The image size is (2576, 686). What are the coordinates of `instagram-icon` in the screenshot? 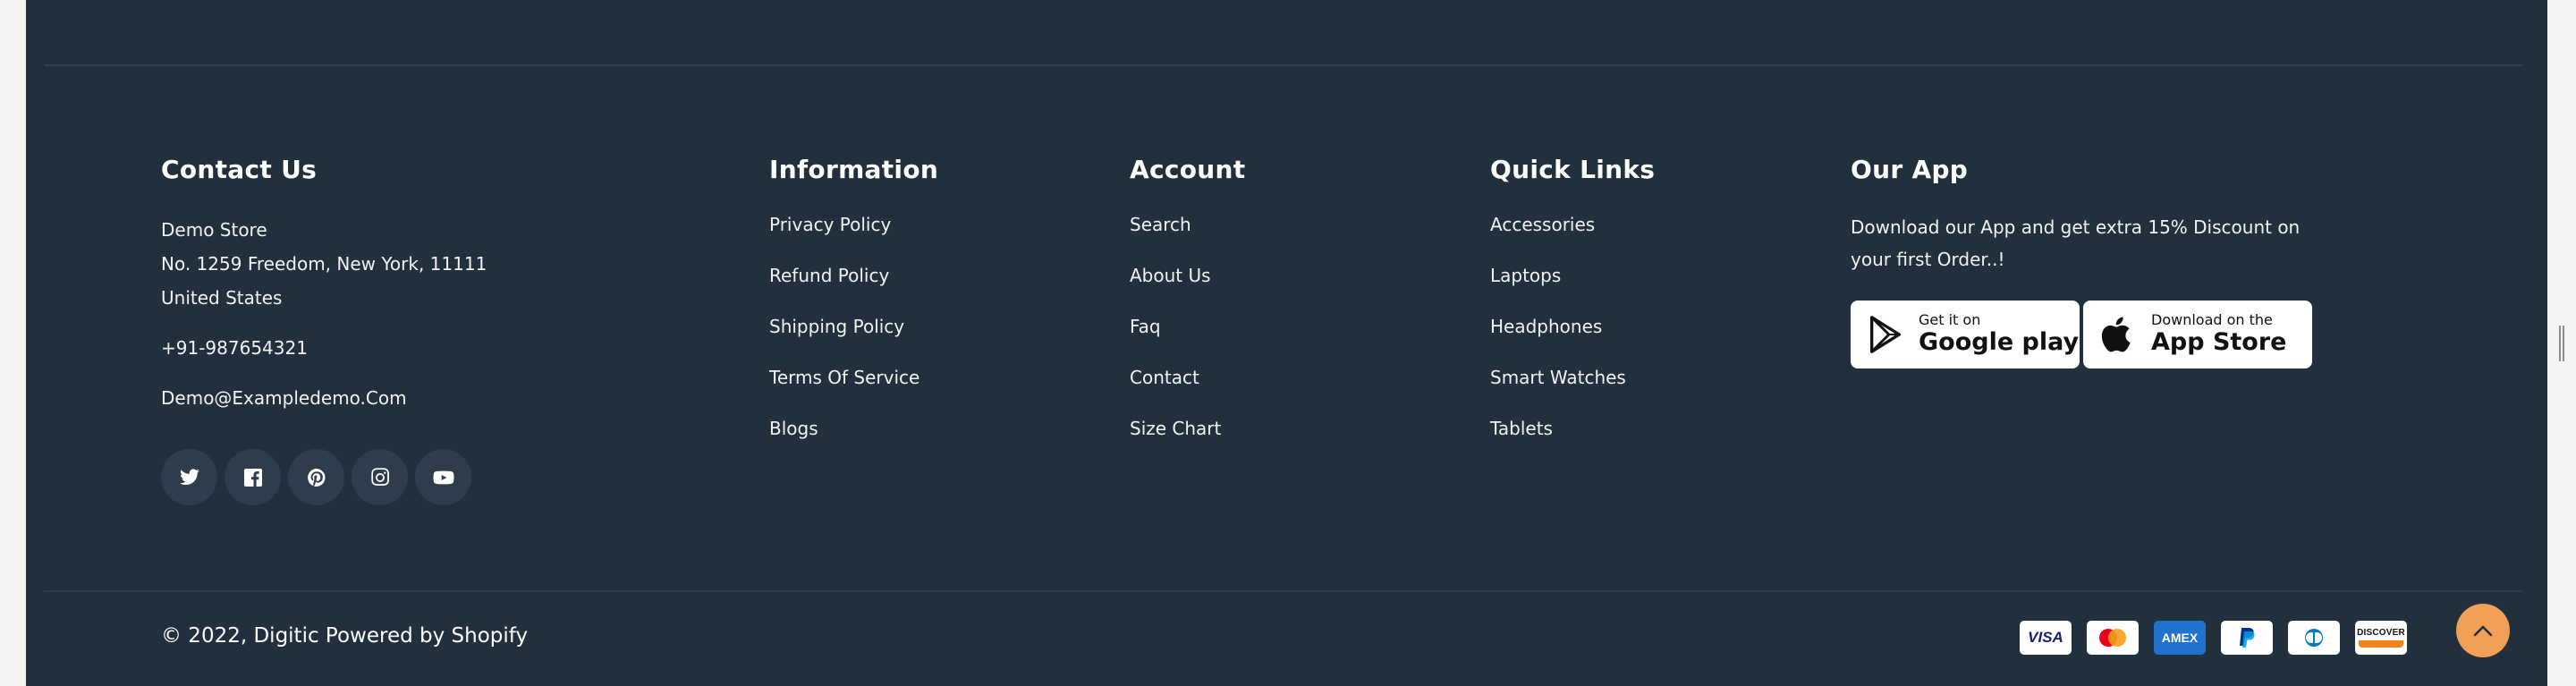 It's located at (380, 477).